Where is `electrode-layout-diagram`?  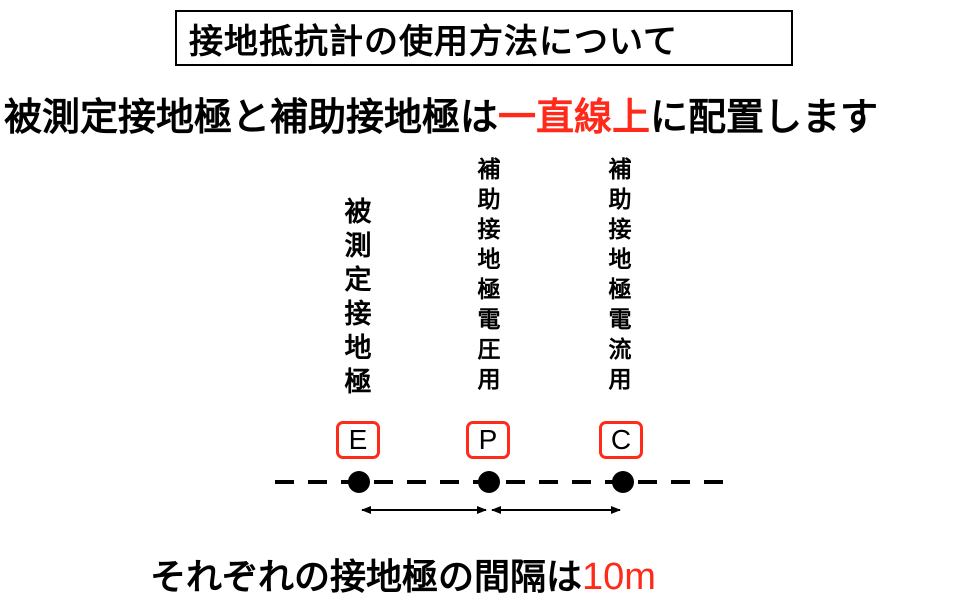 electrode-layout-diagram is located at coordinates (505, 492).